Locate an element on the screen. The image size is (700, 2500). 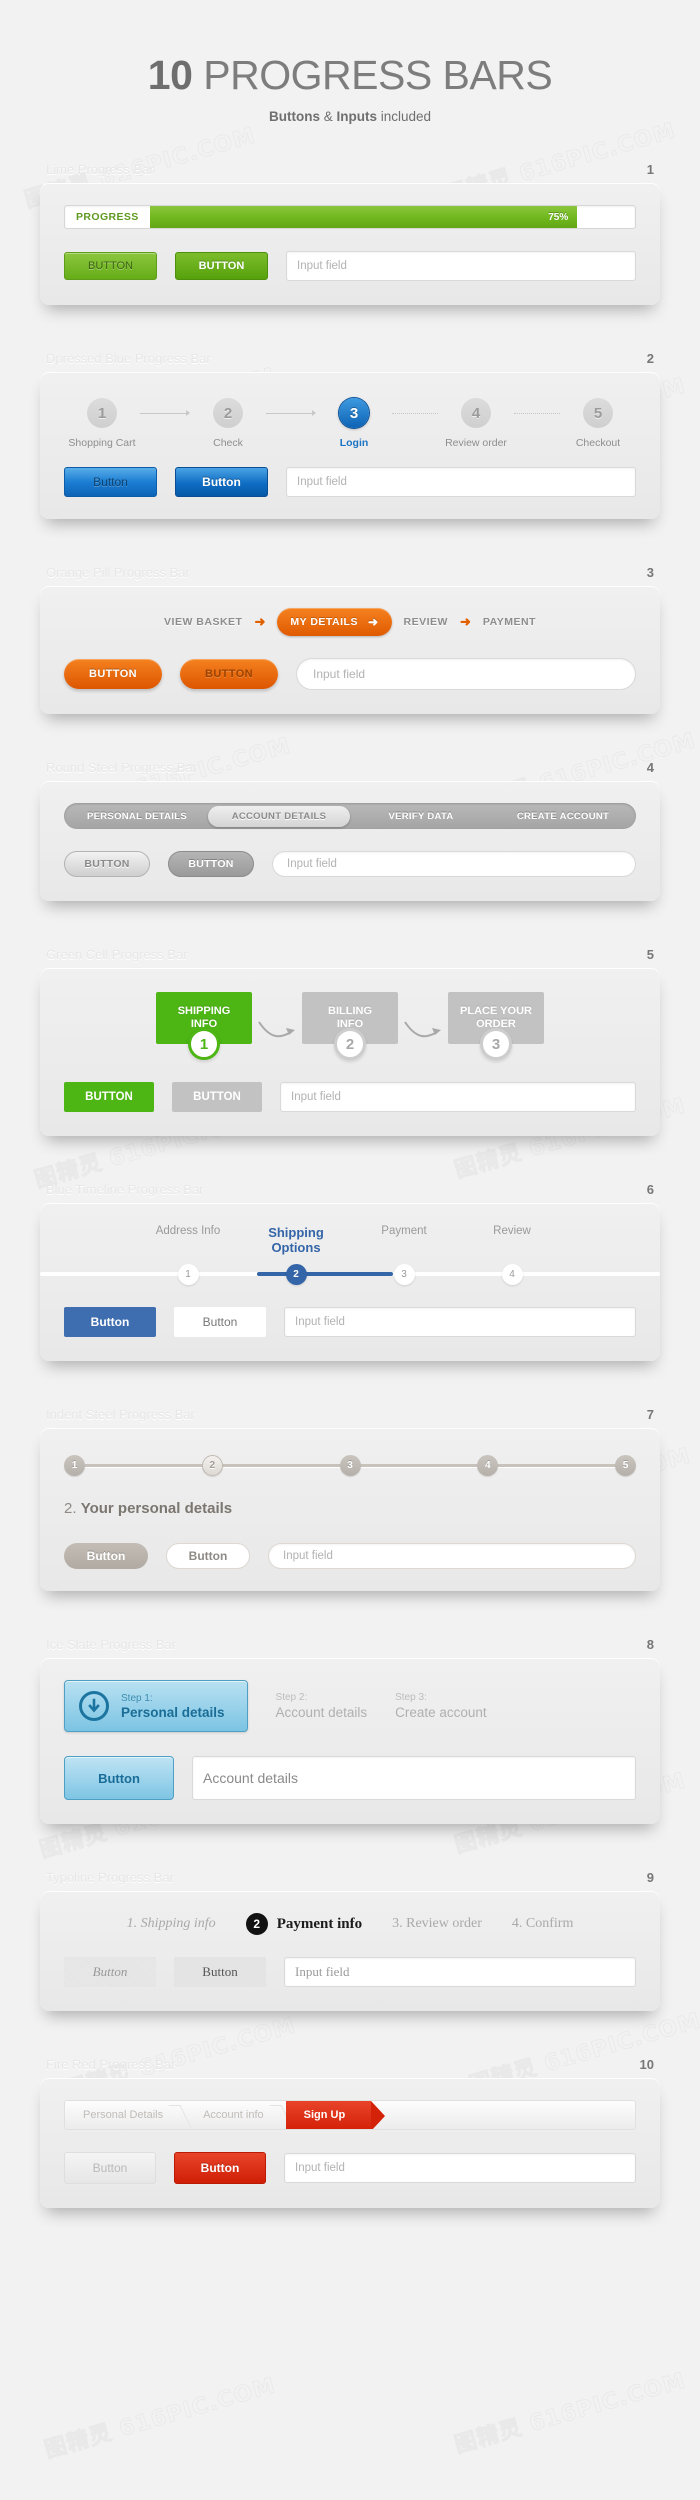
step-item: REVIEW is located at coordinates (426, 622).